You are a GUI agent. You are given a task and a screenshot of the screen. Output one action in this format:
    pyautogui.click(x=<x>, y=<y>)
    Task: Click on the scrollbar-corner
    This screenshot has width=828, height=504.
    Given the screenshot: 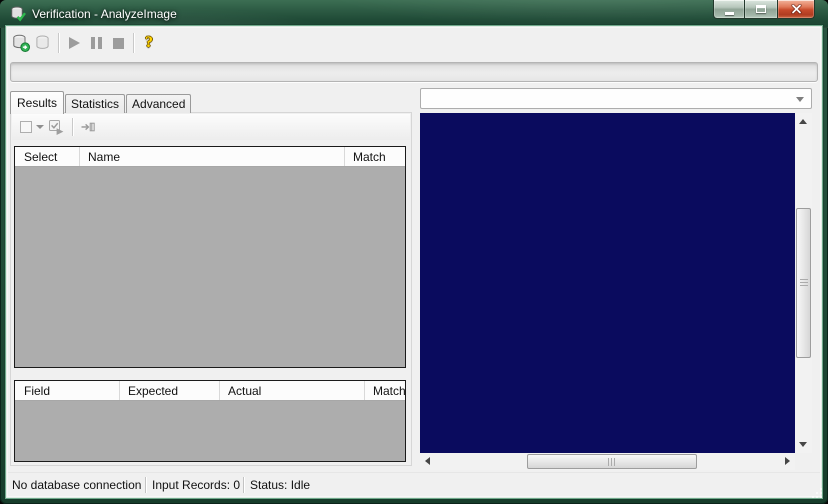 What is the action you would take?
    pyautogui.click(x=803, y=461)
    